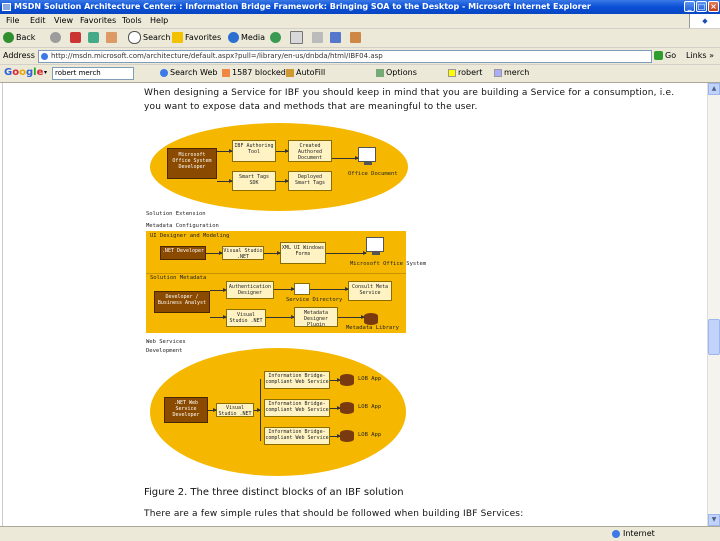 This screenshot has width=720, height=541. I want to click on d2-monitor-icon, so click(375, 246).